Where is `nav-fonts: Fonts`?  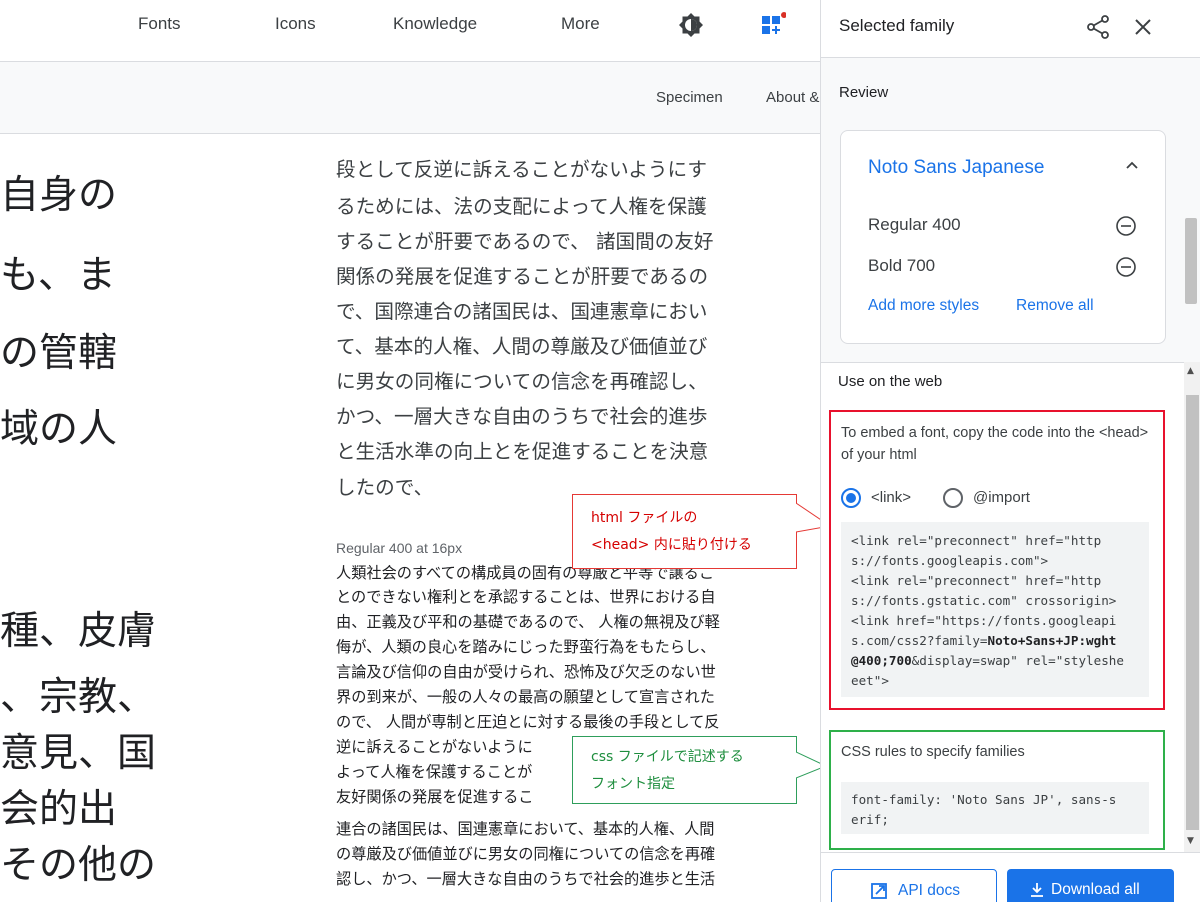
nav-fonts: Fonts is located at coordinates (159, 24).